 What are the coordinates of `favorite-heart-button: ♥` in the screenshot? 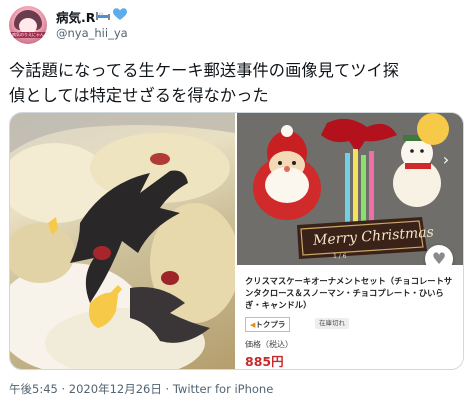 It's located at (439, 255).